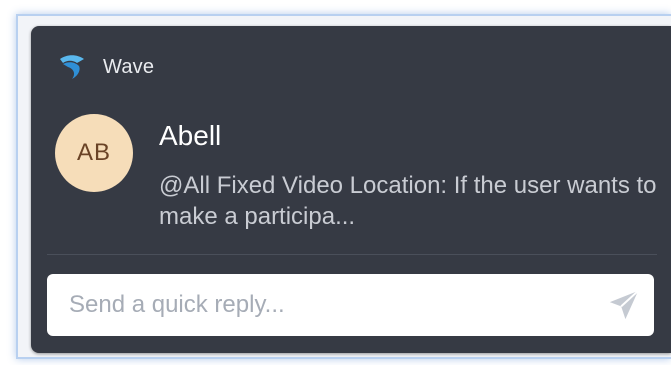 This screenshot has width=671, height=365. What do you see at coordinates (320, 305) in the screenshot?
I see `quick-reply-input` at bounding box center [320, 305].